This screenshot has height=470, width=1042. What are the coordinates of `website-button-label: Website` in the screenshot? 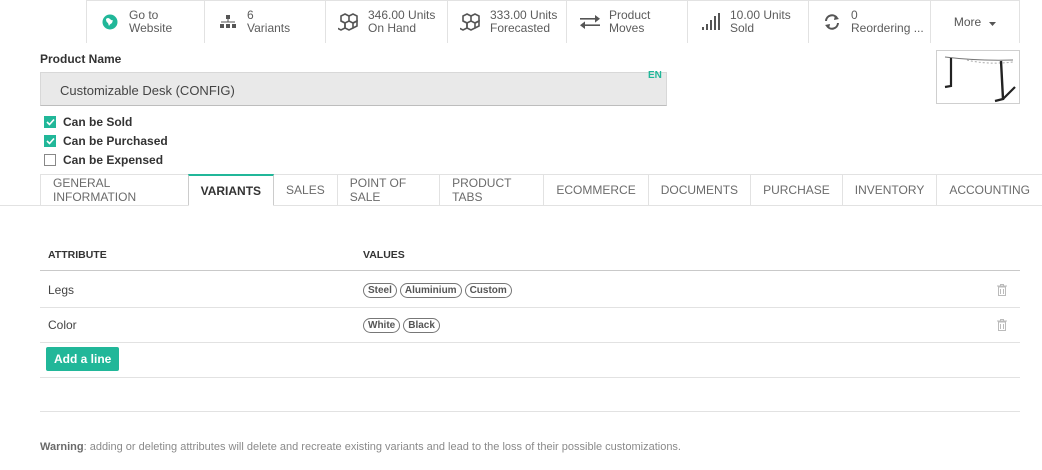 It's located at (151, 28).